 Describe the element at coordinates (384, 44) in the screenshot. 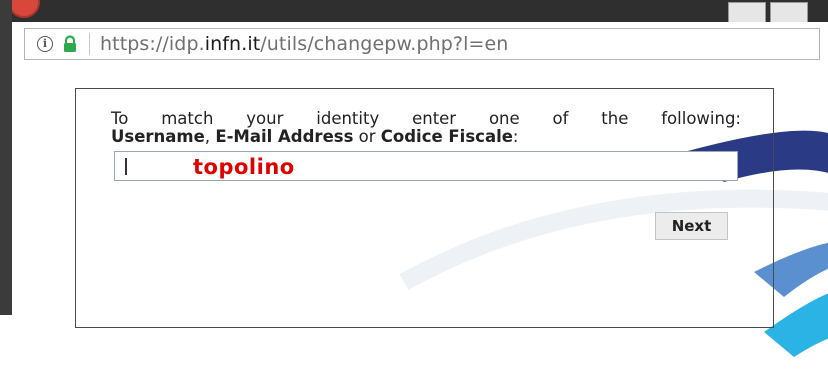

I see `url-suffix: /utils/changepw.php?l=en` at that location.